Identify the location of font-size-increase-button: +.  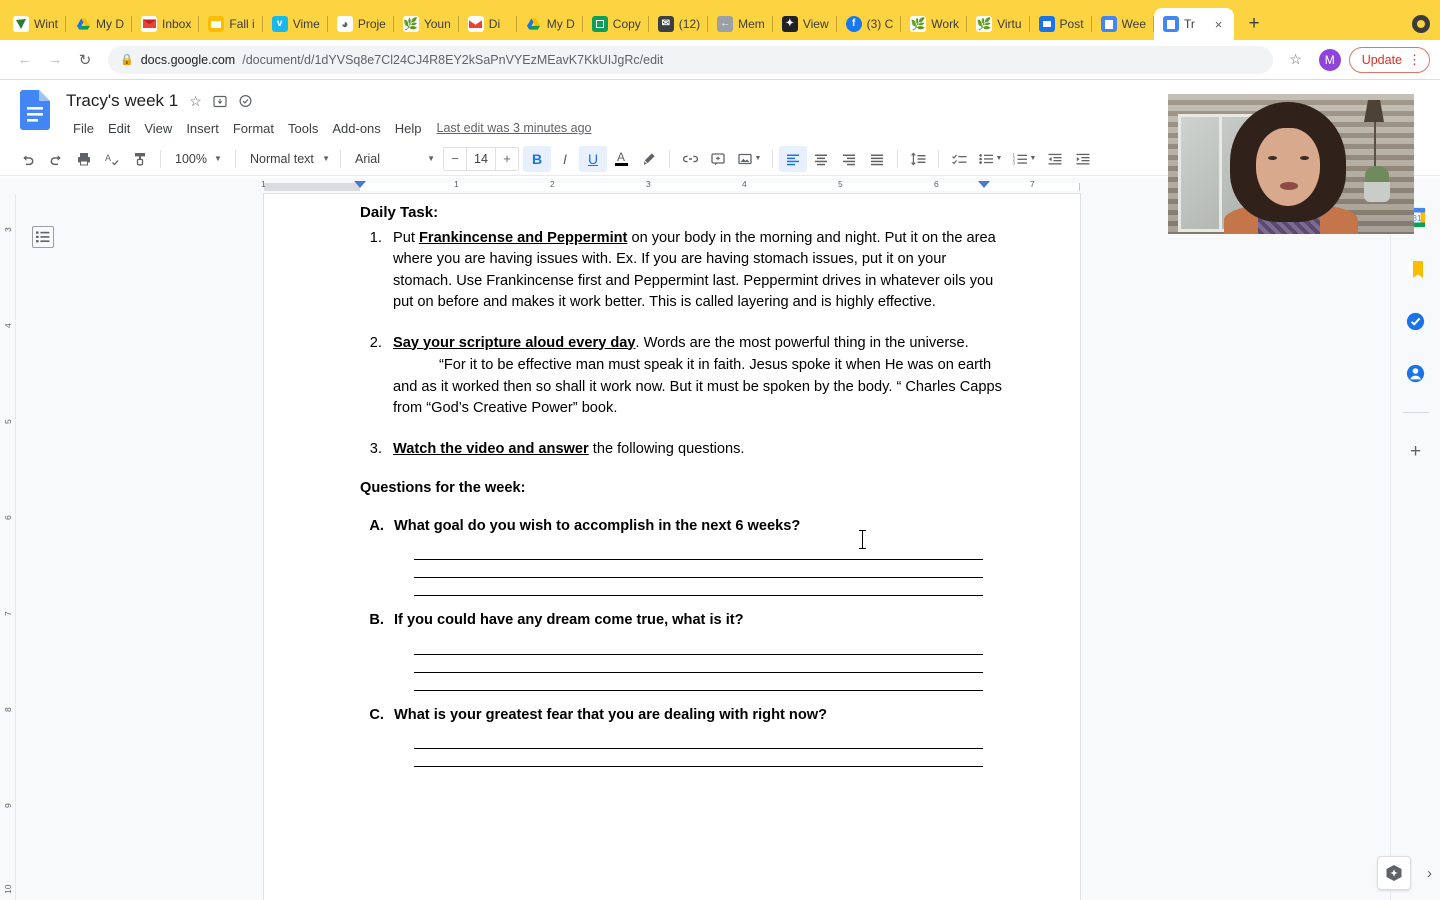
(507, 159).